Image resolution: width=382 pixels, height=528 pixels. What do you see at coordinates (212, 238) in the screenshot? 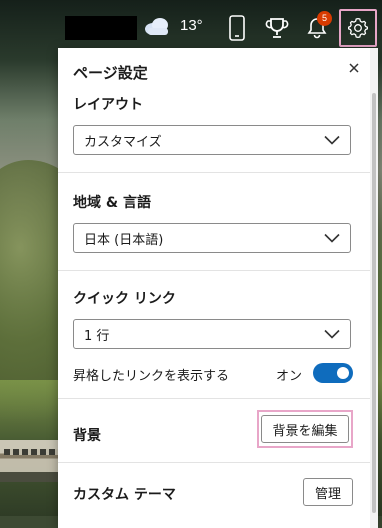
I see `region-language-dropdown: 日本 (日本語)` at bounding box center [212, 238].